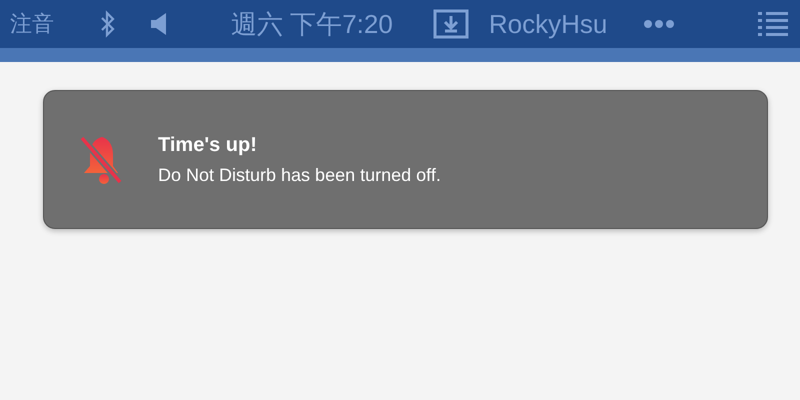 Image resolution: width=800 pixels, height=400 pixels. Describe the element at coordinates (450, 24) in the screenshot. I see `download-icon` at that location.